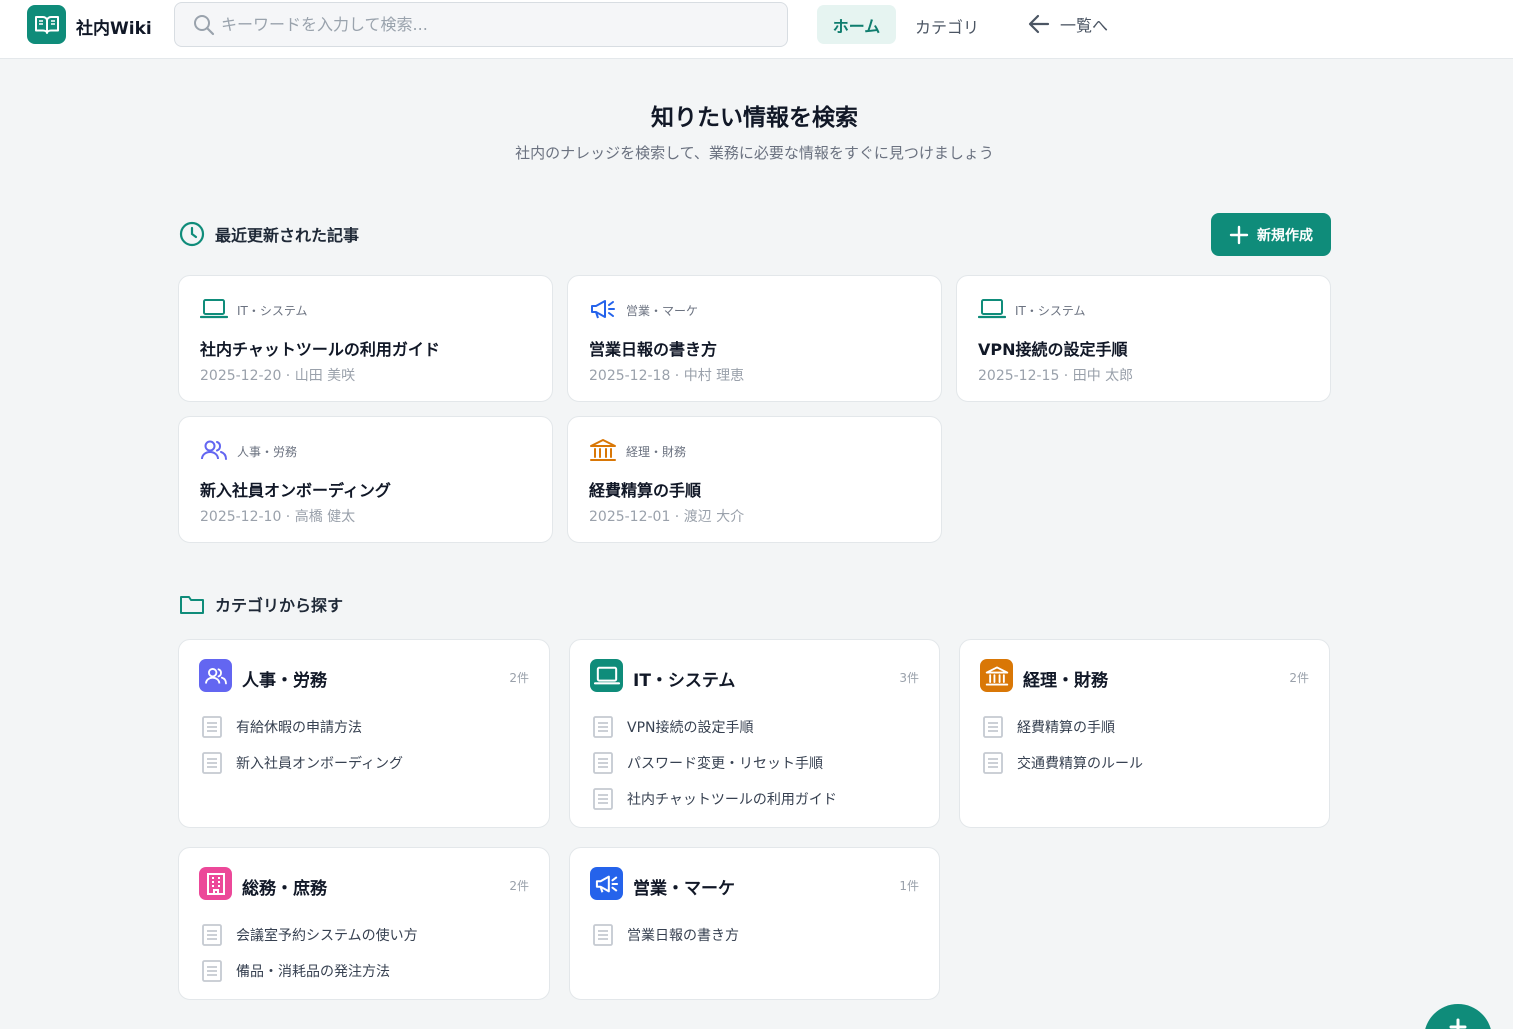 This screenshot has height=1029, width=1513. I want to click on article-link-label: 社内チャットツールの利用ガイド, so click(732, 800).